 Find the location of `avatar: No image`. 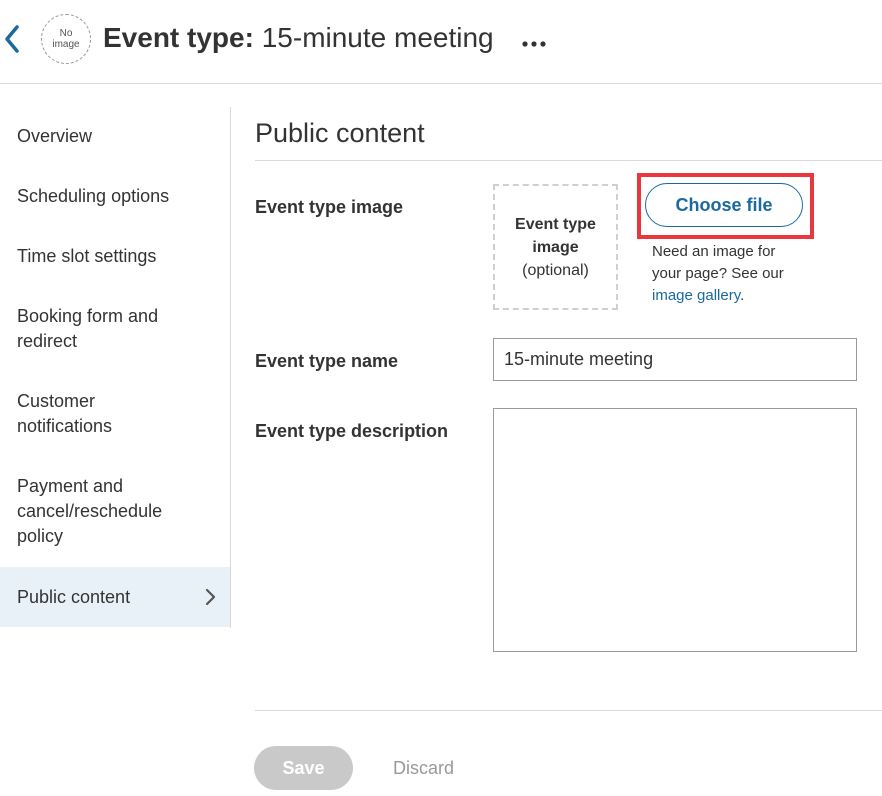

avatar: No image is located at coordinates (66, 39).